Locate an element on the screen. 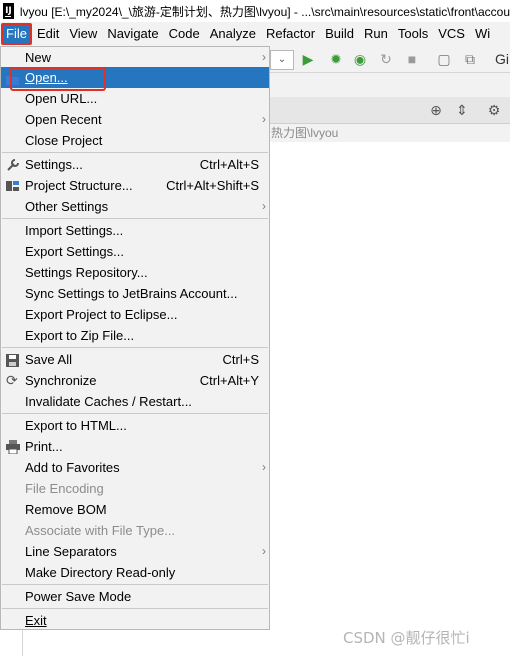 The width and height of the screenshot is (510, 656). shortcut-settings: Ctrl+Alt+S is located at coordinates (229, 164).